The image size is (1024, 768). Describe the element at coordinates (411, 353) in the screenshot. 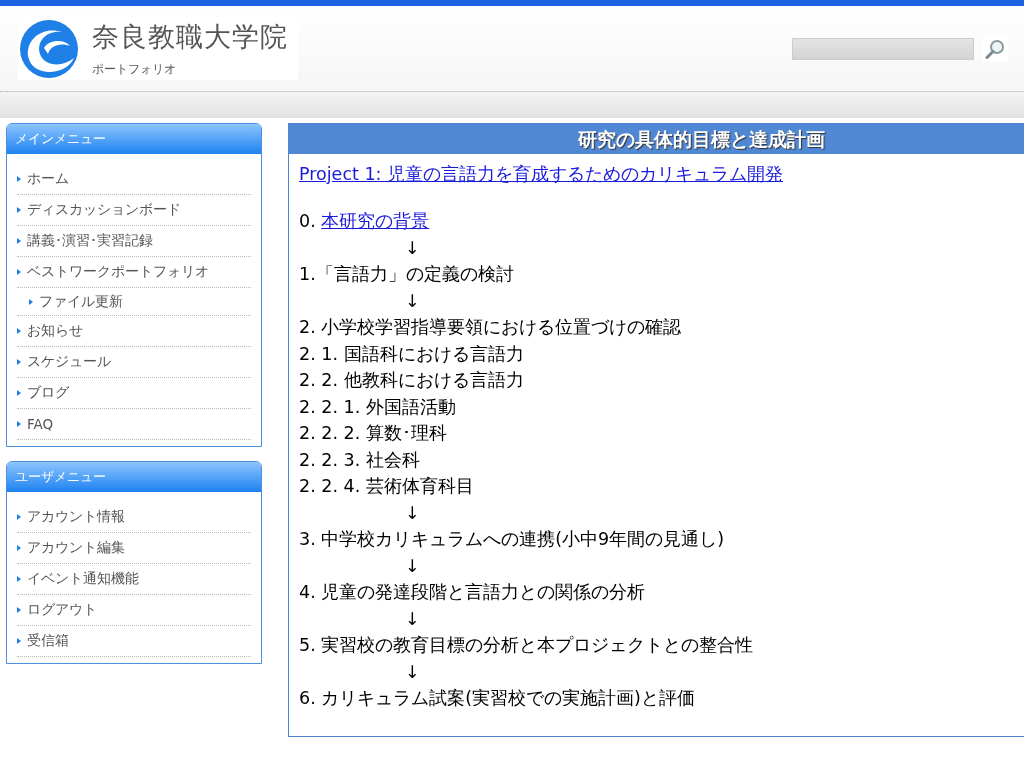

I see `step-text: 2. 1. 国語科における言語力` at that location.